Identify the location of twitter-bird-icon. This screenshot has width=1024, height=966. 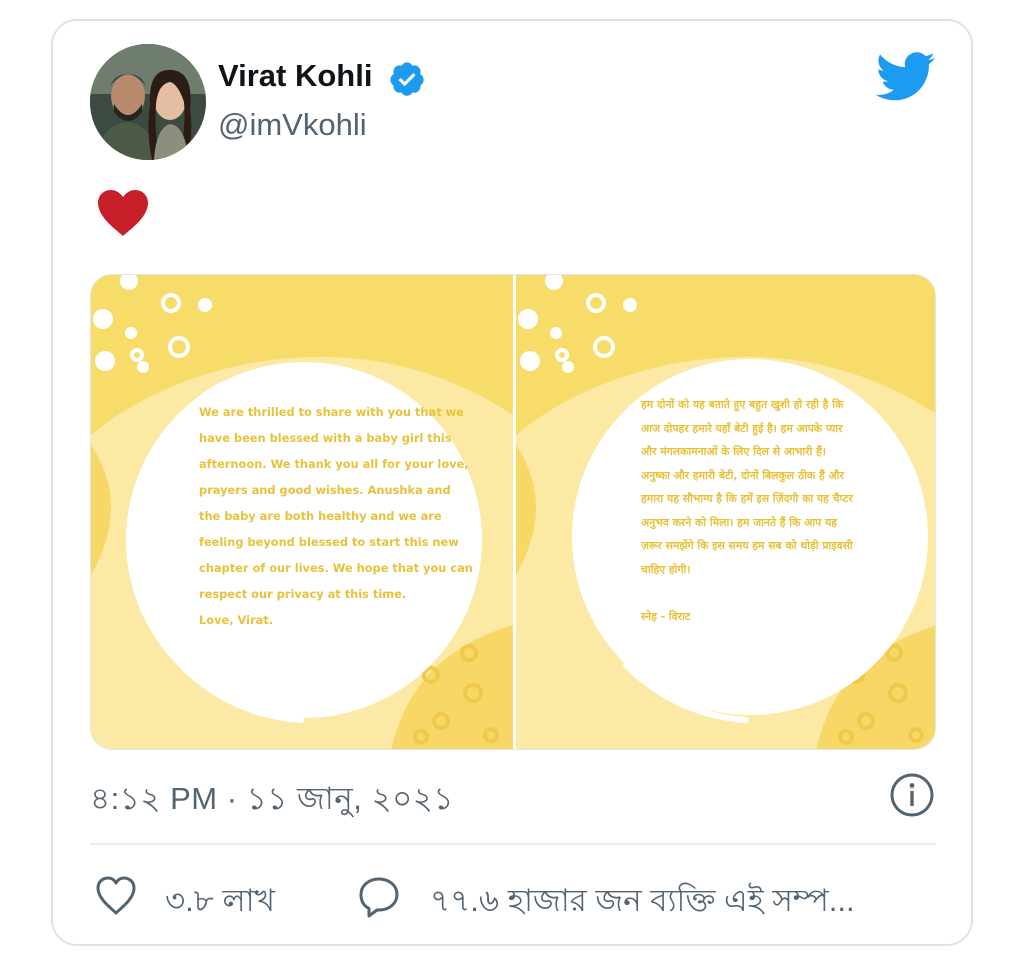
(906, 77).